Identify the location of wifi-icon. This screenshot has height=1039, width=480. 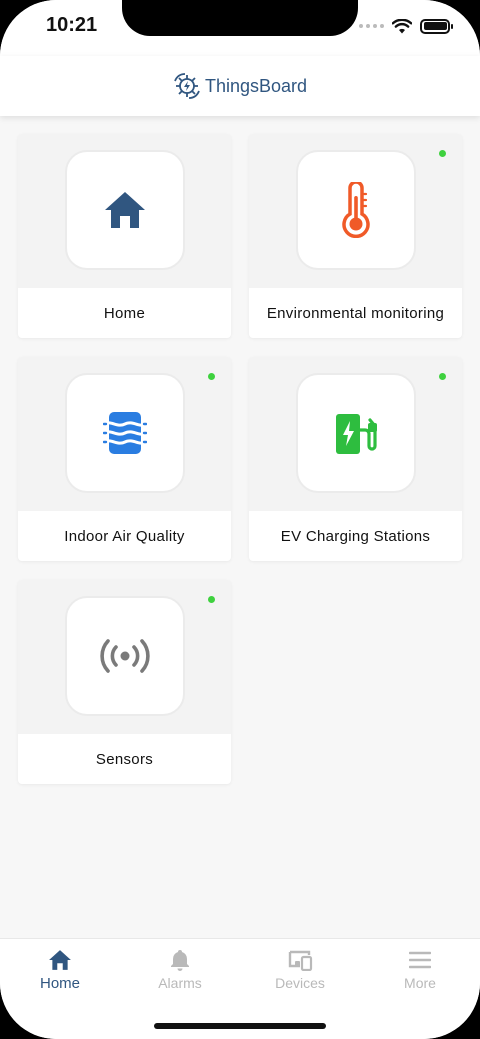
(402, 25).